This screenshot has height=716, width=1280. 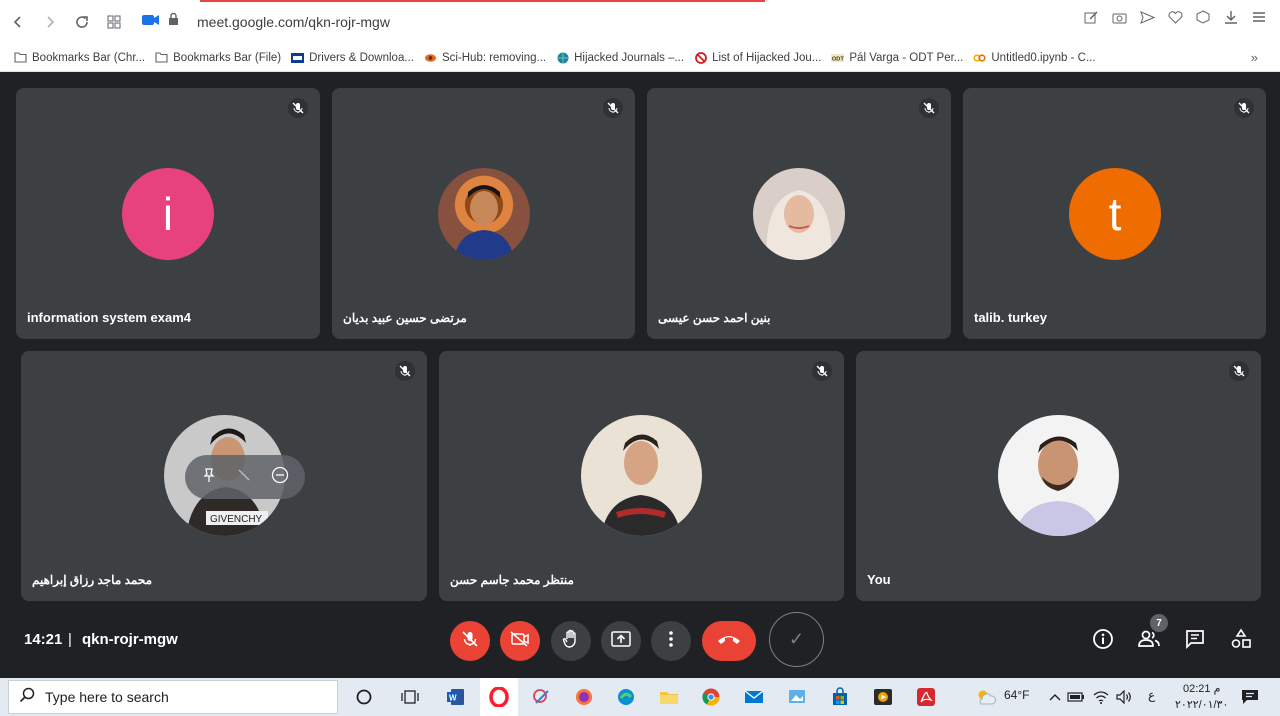 What do you see at coordinates (82, 22) in the screenshot?
I see `reload-icon` at bounding box center [82, 22].